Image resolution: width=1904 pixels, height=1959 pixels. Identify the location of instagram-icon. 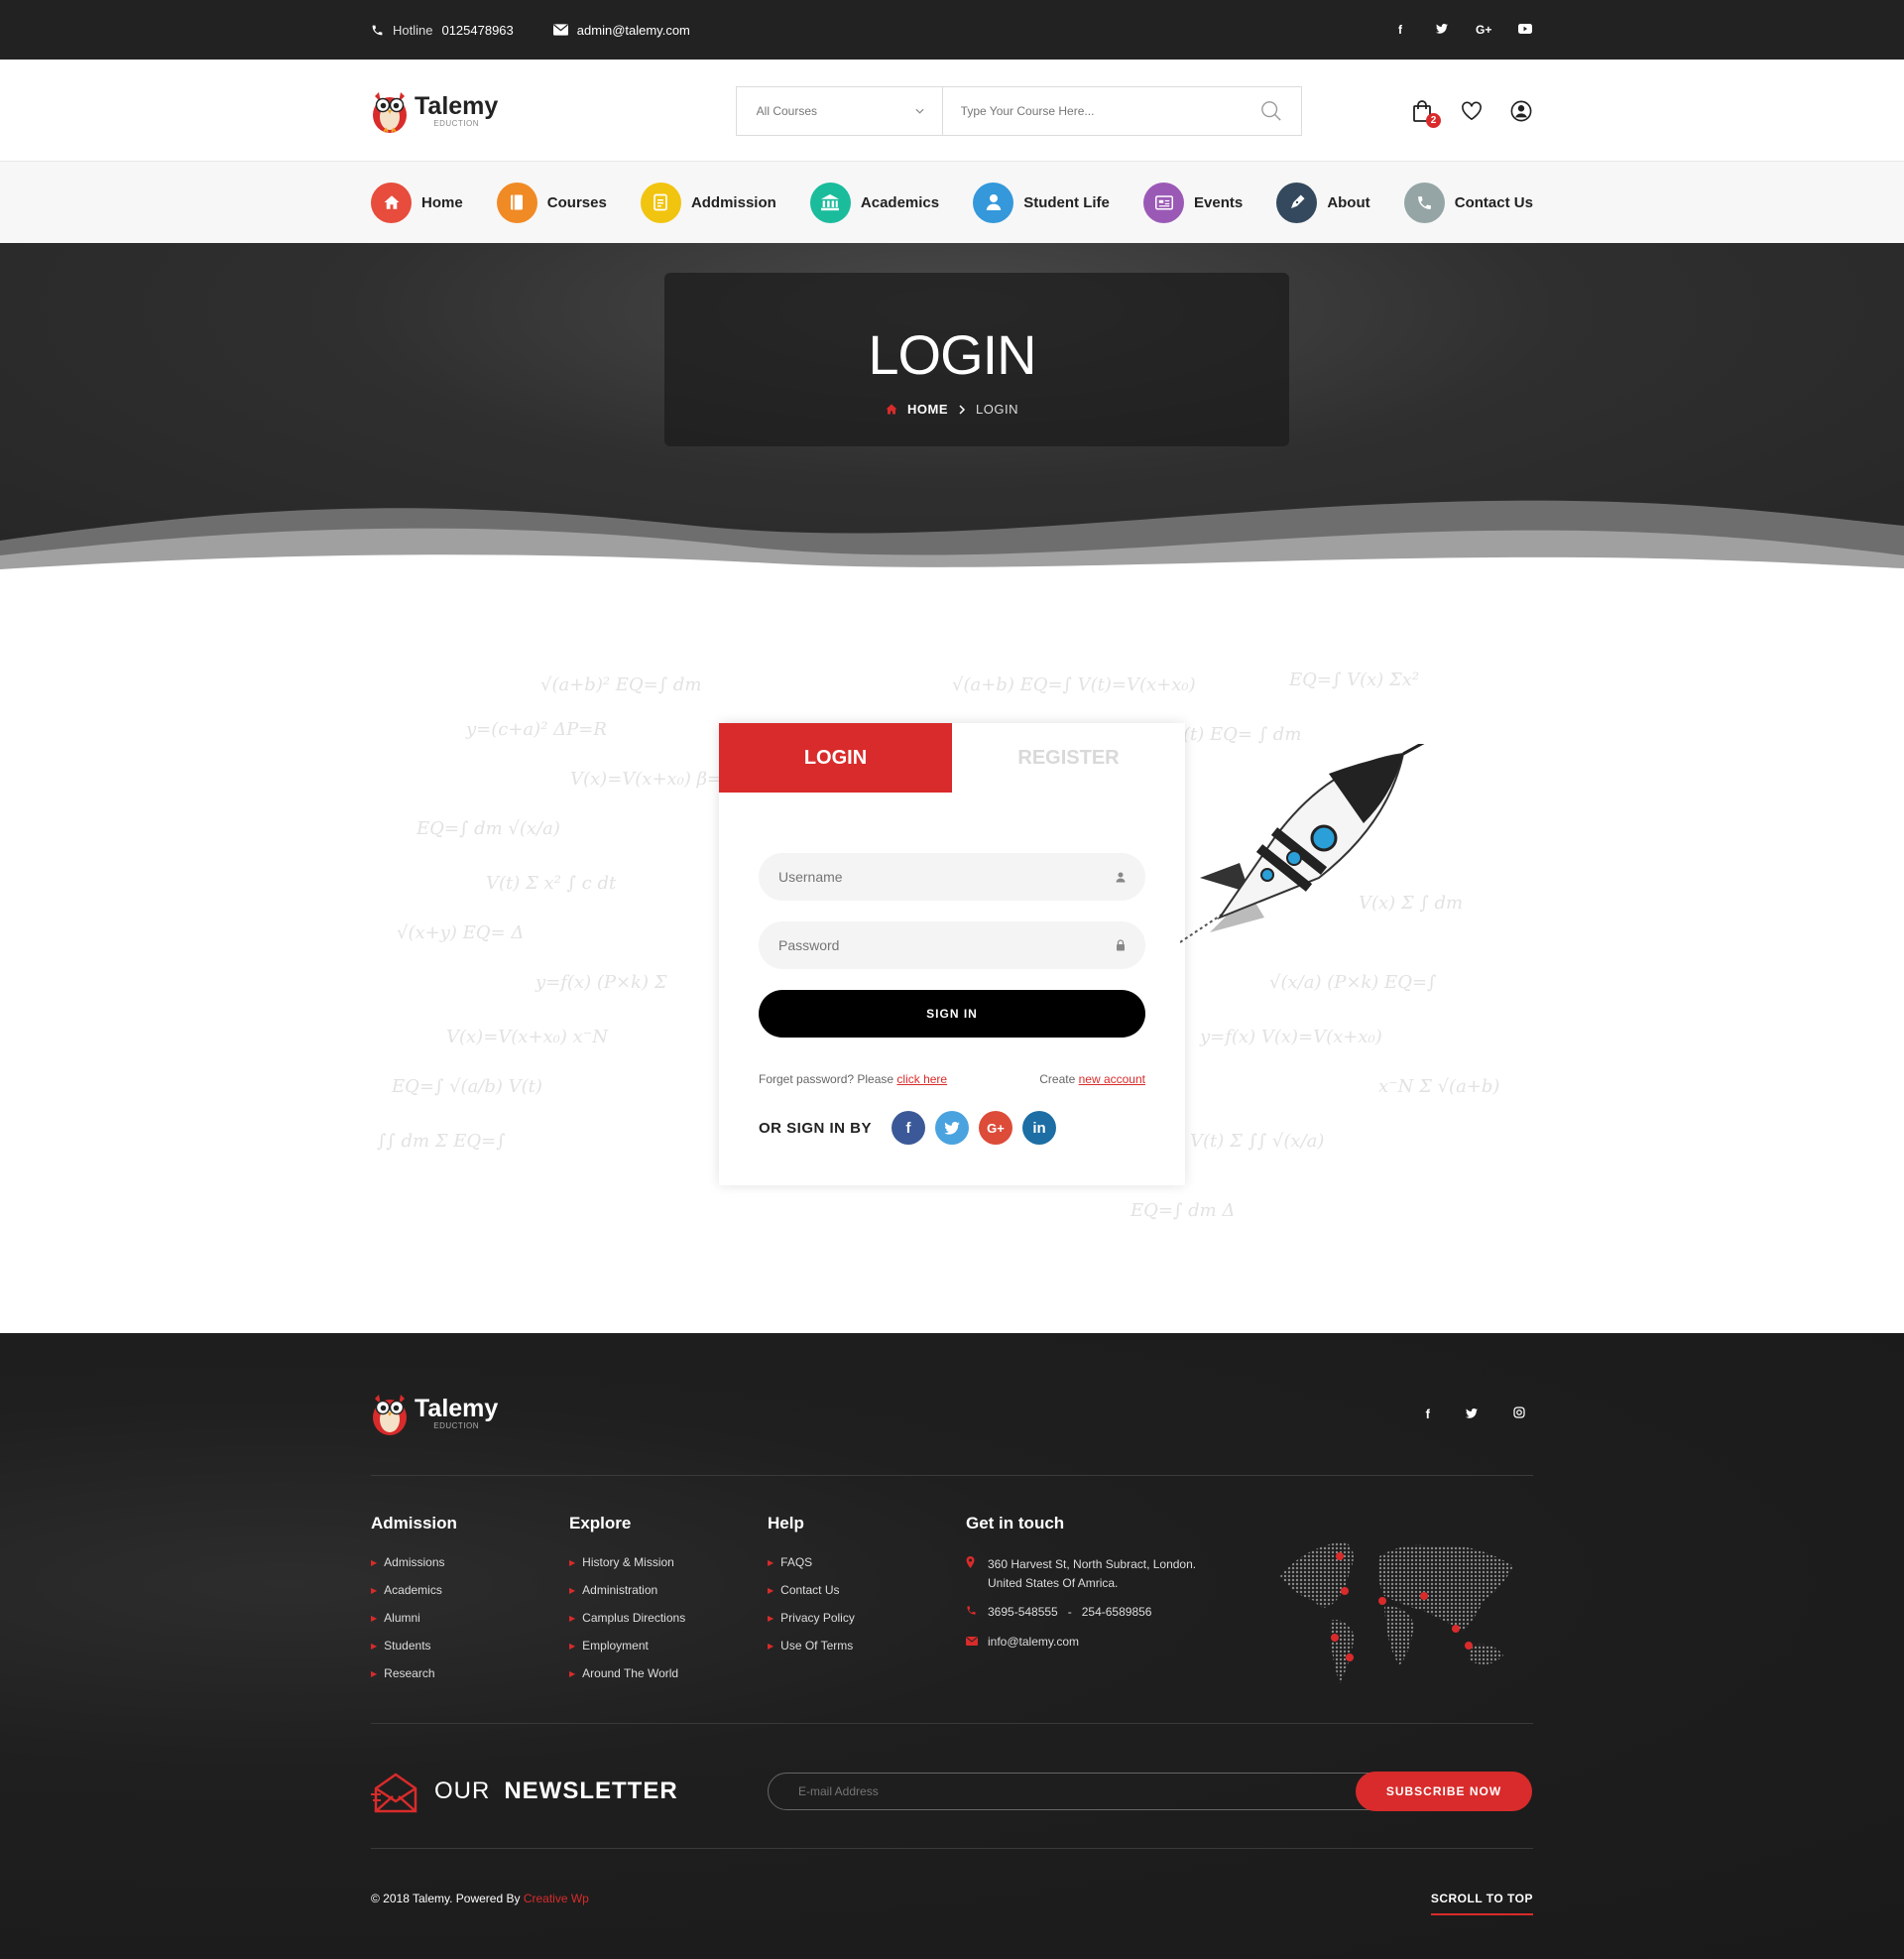
(1519, 1413).